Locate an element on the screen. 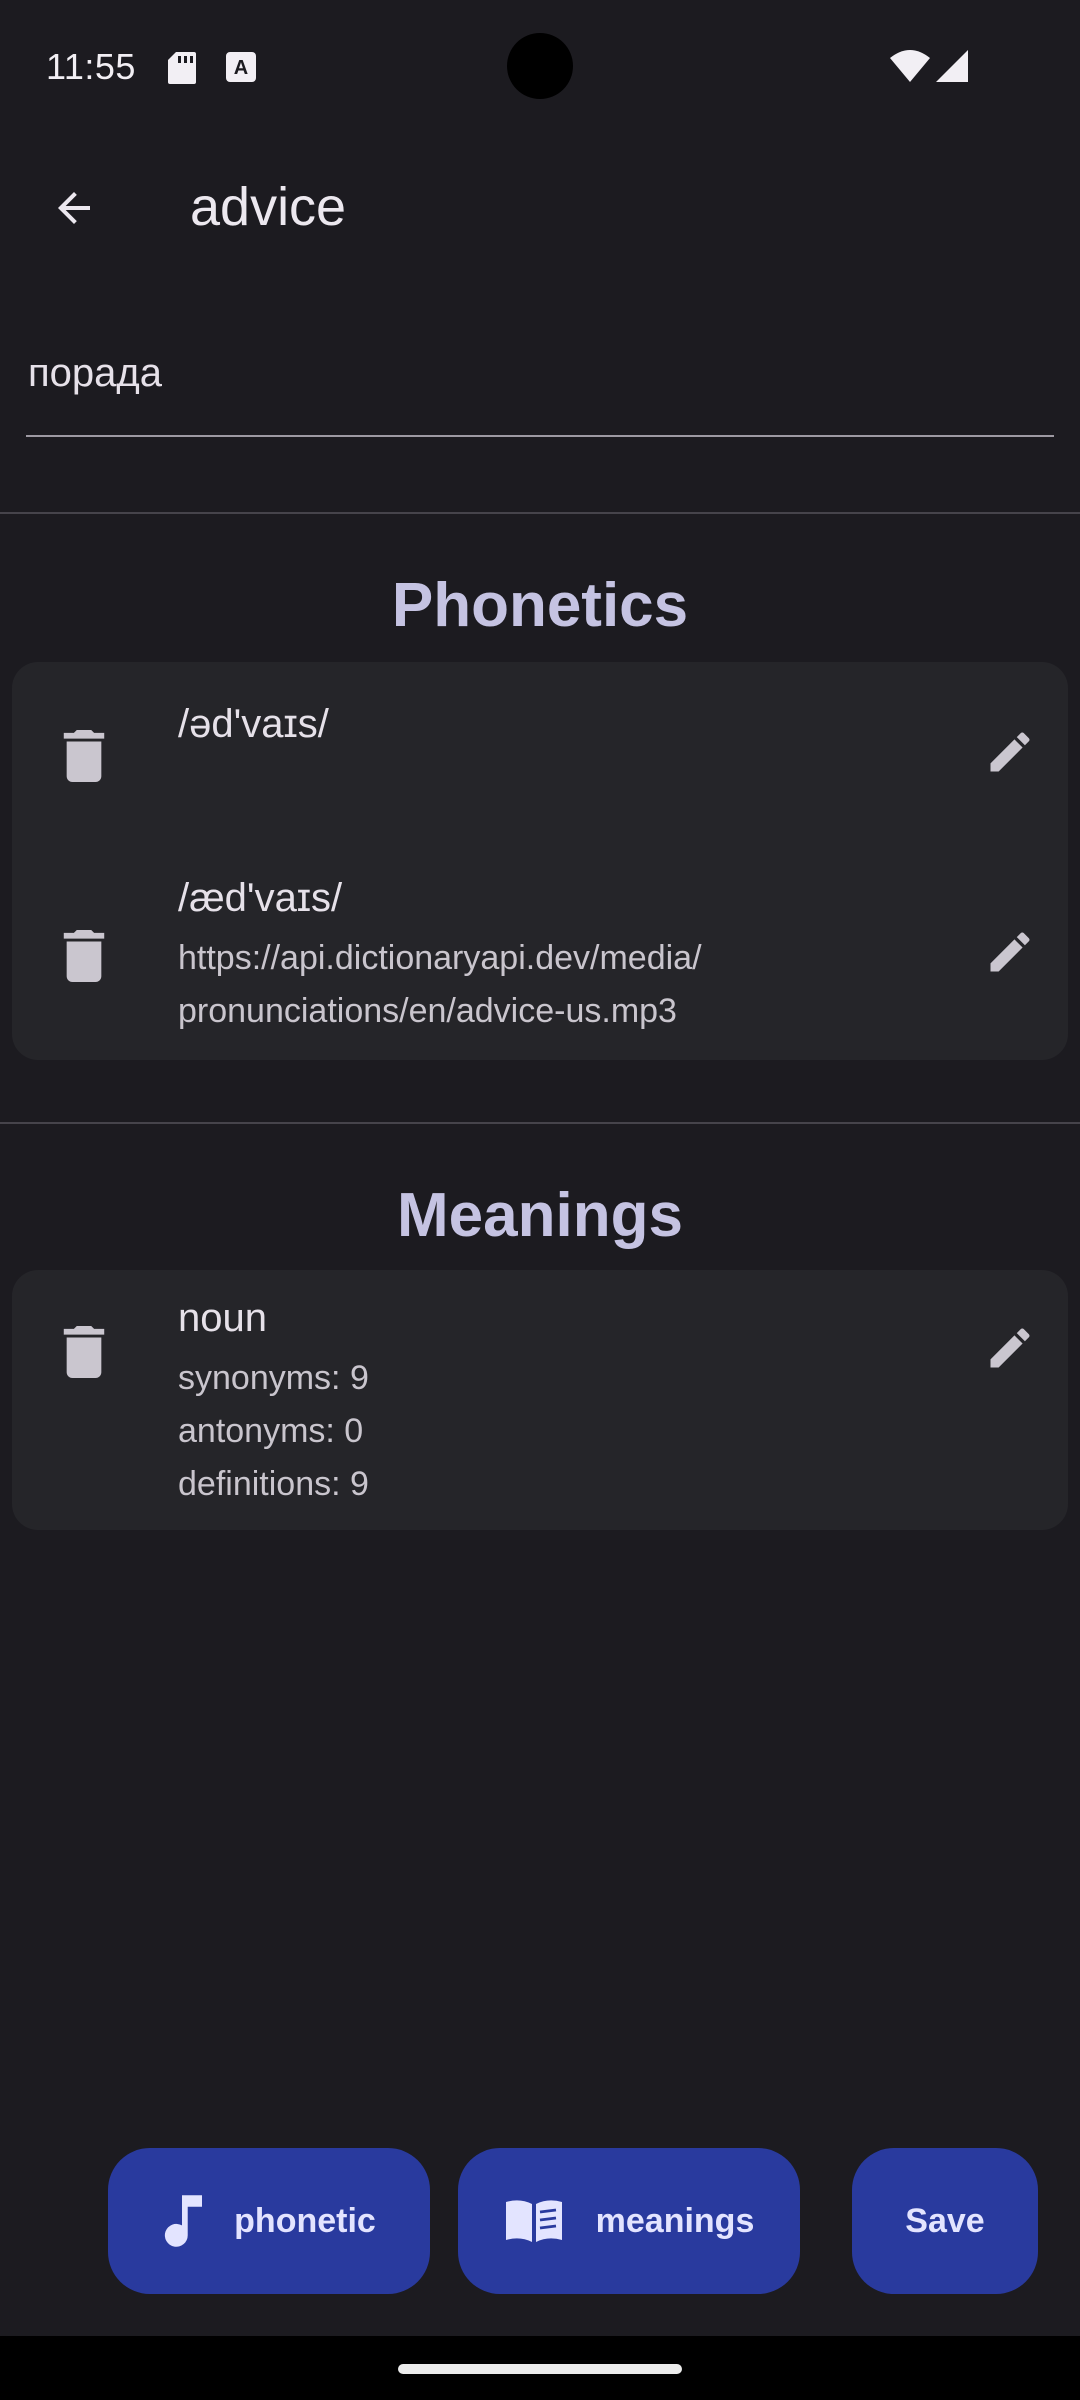  sd-card-icon is located at coordinates (182, 70).